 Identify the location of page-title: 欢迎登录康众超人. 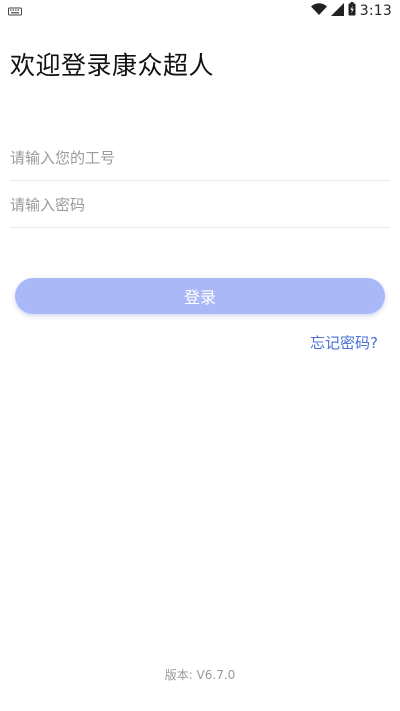
(112, 65).